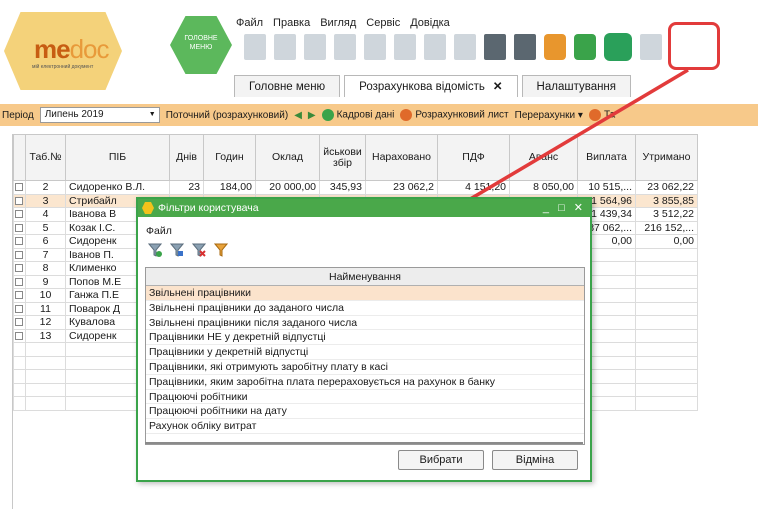 The image size is (758, 509). I want to click on col-military-tax: йськови збір, so click(342, 157).